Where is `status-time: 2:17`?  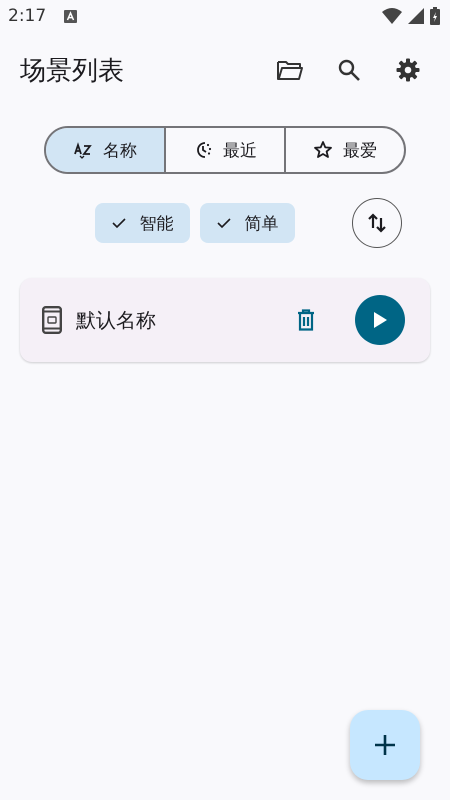 status-time: 2:17 is located at coordinates (27, 16).